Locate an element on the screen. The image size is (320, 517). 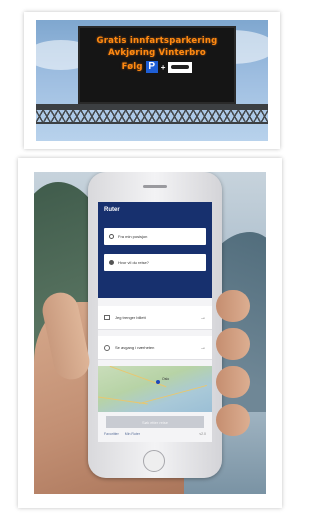
map-view: Oslo is located at coordinates (155, 389).